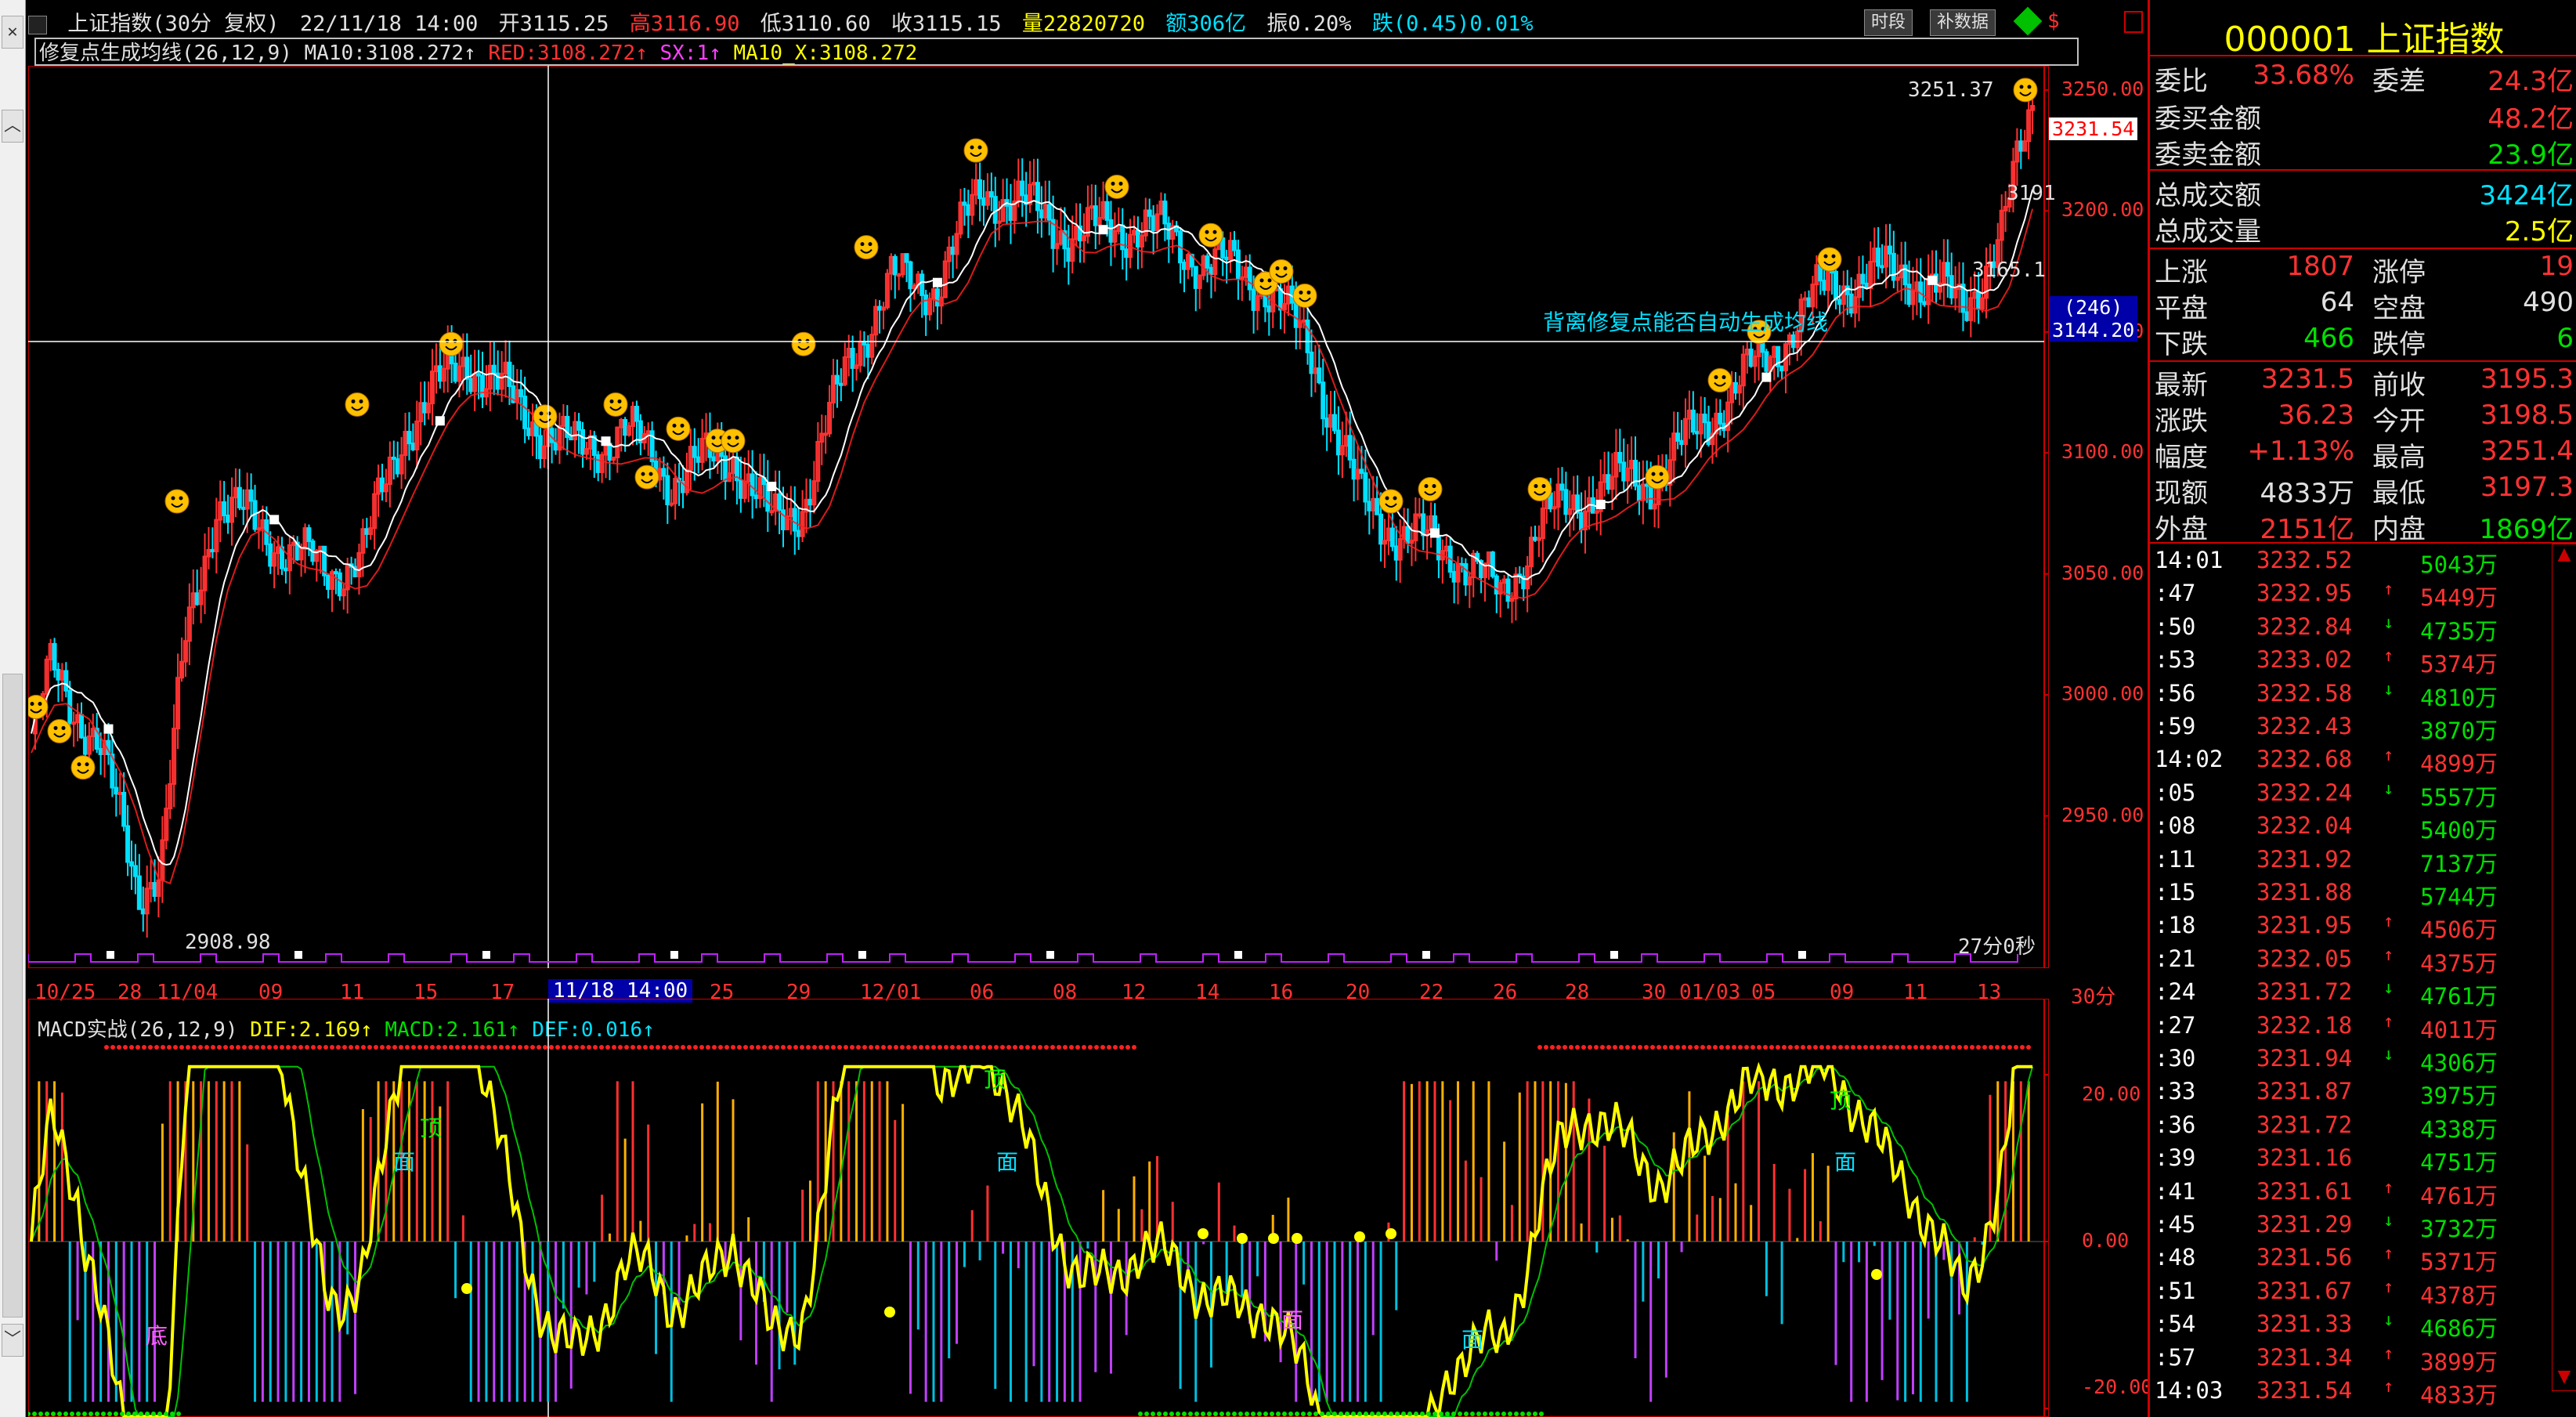  I want to click on tick-row: :53 3233.02 ↑ 5374万, so click(2364, 662).